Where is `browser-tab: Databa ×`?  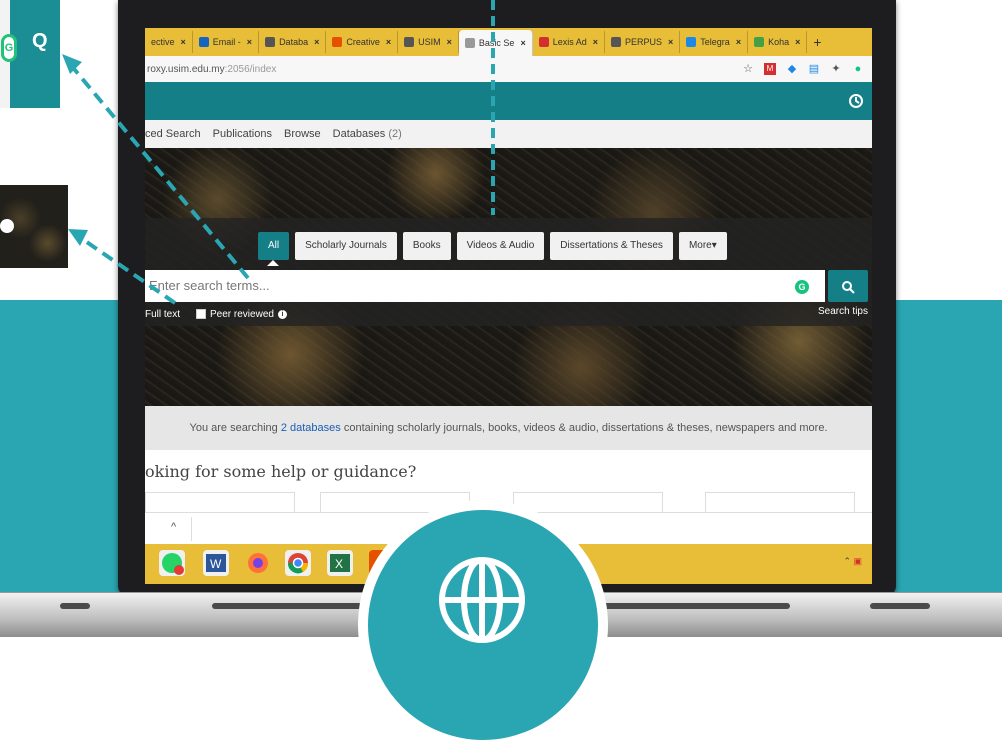
browser-tab: Databa × is located at coordinates (293, 42).